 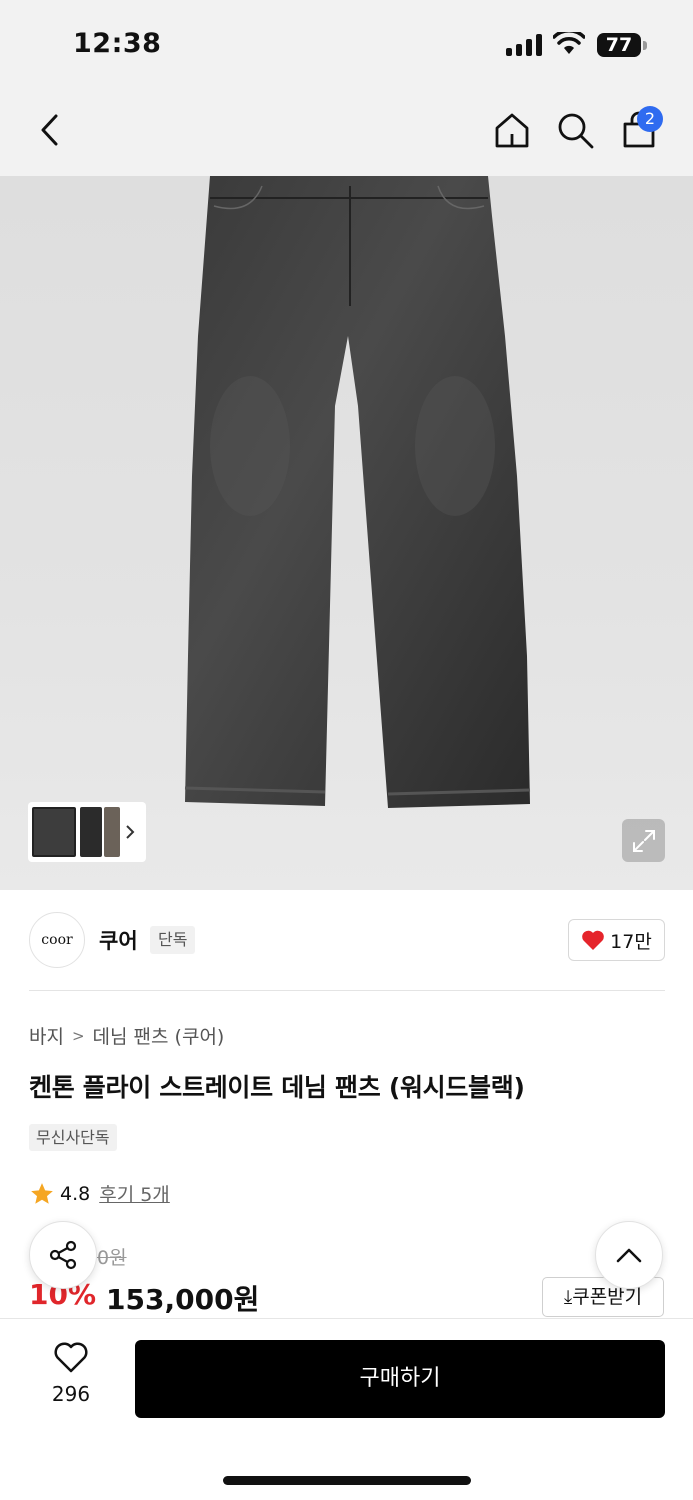 I want to click on signal-icon, so click(x=524, y=45).